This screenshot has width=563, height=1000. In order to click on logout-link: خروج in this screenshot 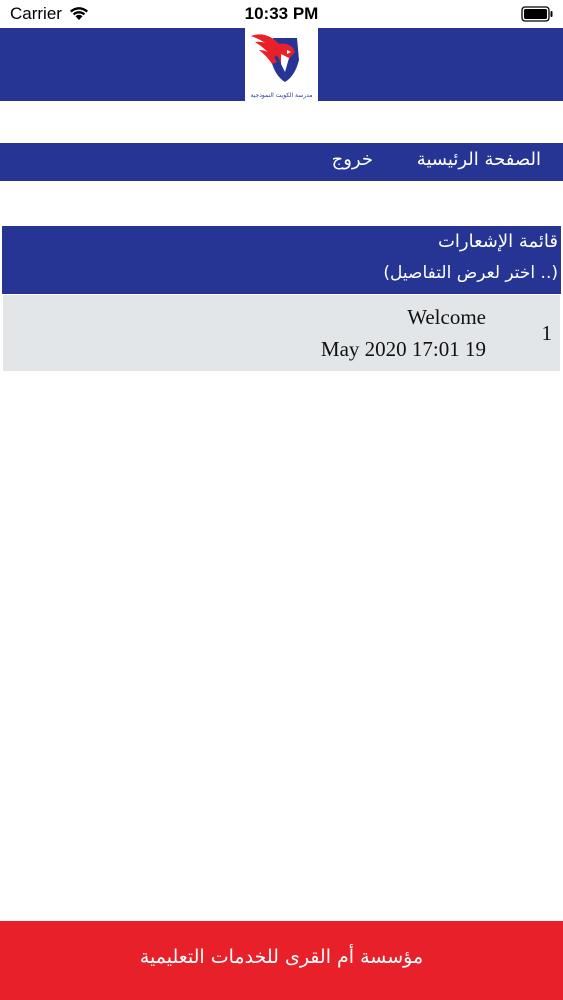, I will do `click(352, 159)`.